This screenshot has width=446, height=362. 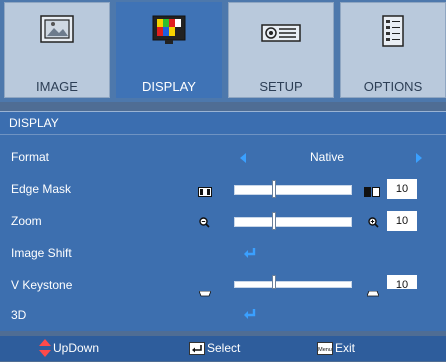 What do you see at coordinates (19, 315) in the screenshot?
I see `3d-label: 3D` at bounding box center [19, 315].